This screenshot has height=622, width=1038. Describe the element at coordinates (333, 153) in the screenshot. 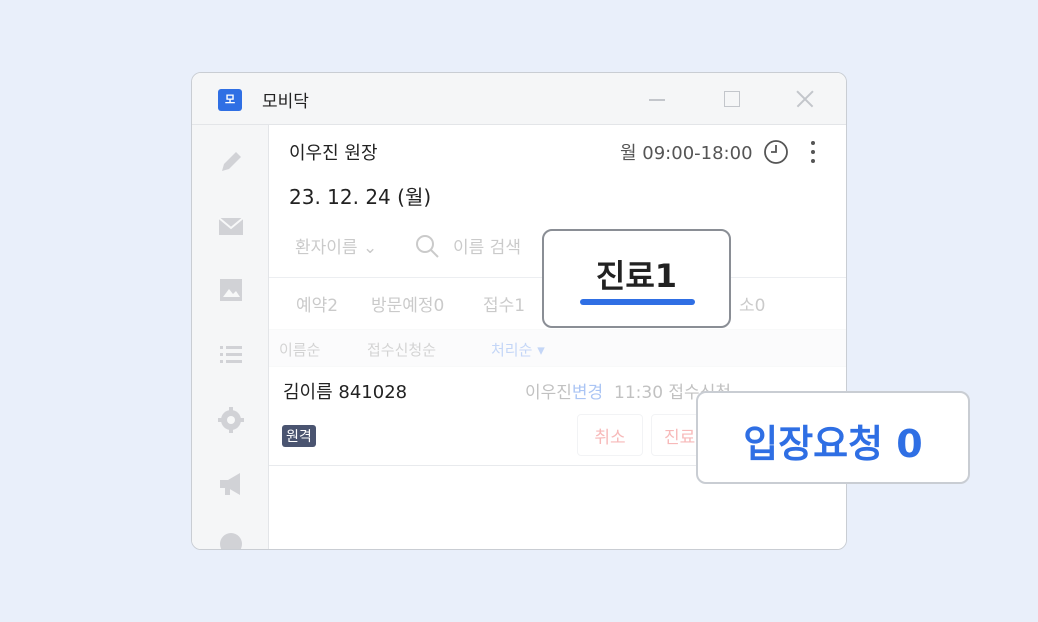

I see `doctor-name: 이우진 원장` at that location.